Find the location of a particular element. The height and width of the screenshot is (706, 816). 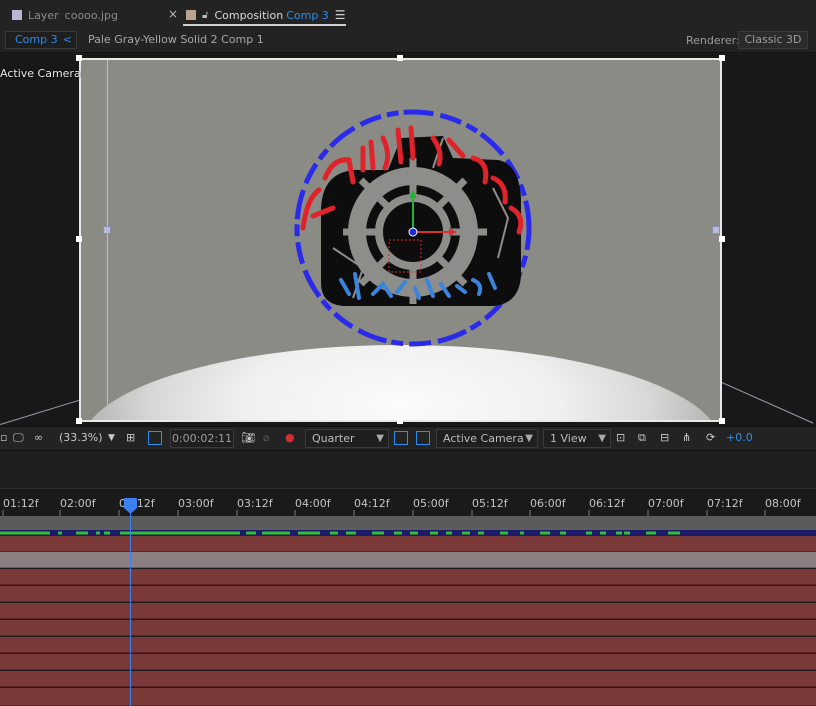

view-layout-value: 1 View is located at coordinates (568, 438).